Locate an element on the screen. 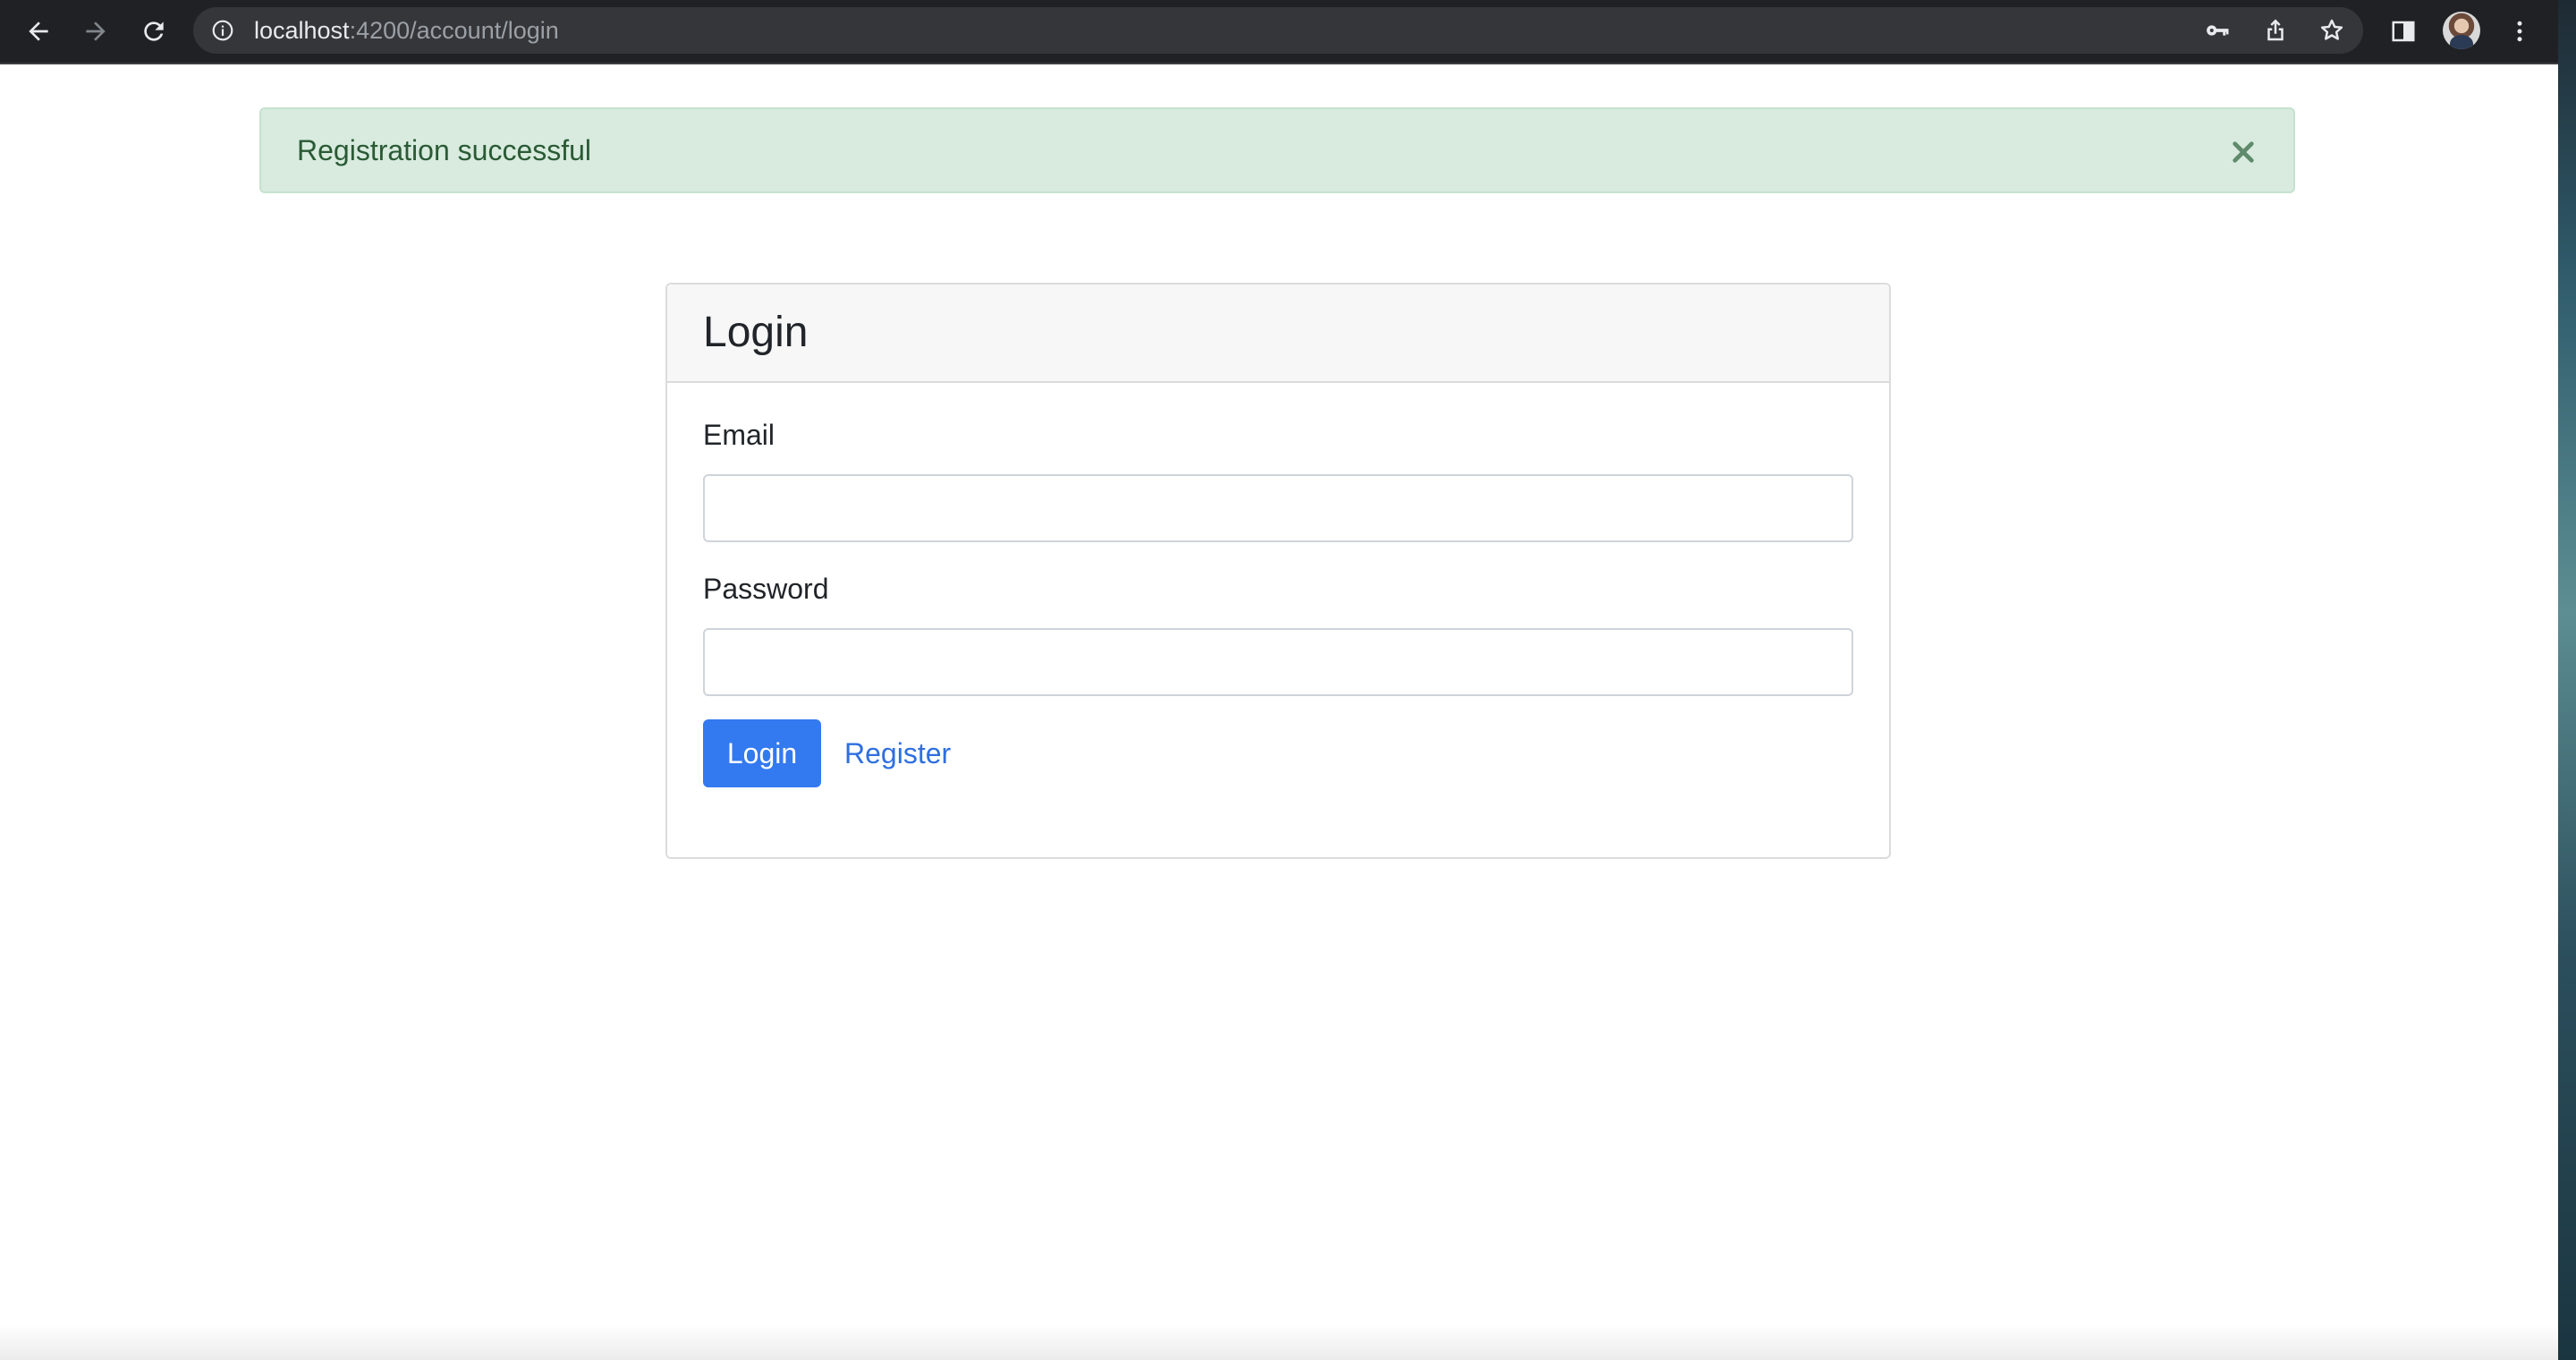 This screenshot has width=2576, height=1360. back-button is located at coordinates (38, 31).